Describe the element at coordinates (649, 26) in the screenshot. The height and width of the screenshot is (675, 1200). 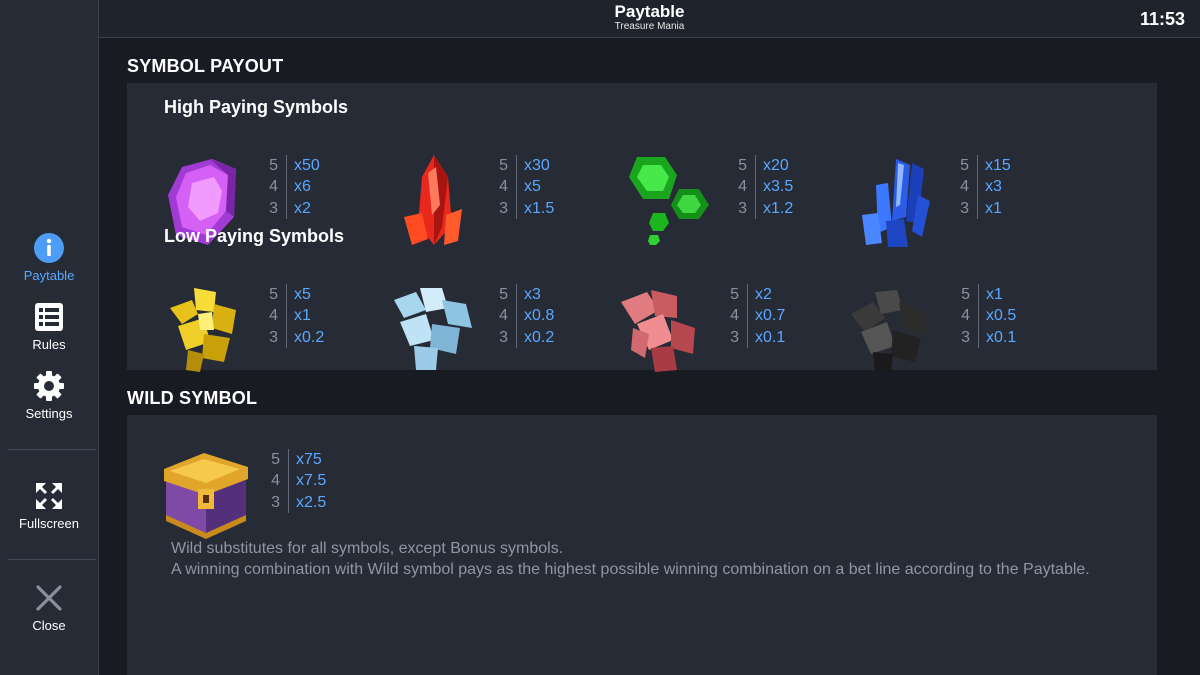
I see `game-name: Treasure Mania` at that location.